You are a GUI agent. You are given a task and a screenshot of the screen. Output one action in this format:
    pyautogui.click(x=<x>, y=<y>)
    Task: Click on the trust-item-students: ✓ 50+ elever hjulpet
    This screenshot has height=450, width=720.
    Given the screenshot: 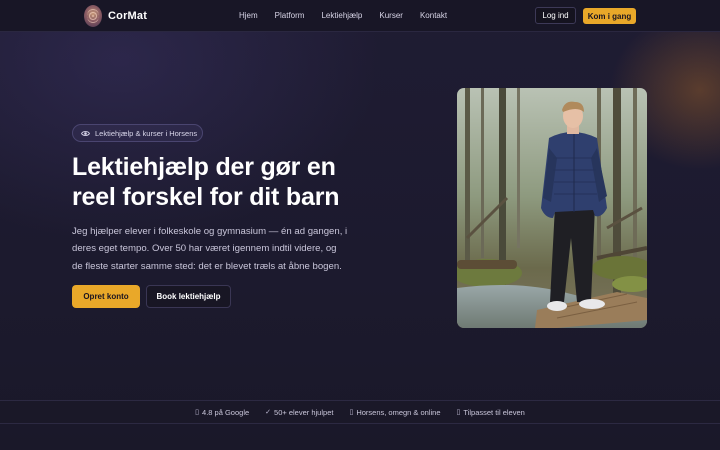 What is the action you would take?
    pyautogui.click(x=299, y=412)
    